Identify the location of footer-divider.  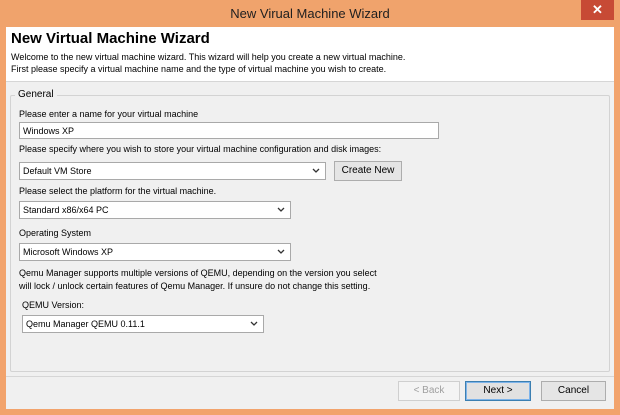
(310, 376).